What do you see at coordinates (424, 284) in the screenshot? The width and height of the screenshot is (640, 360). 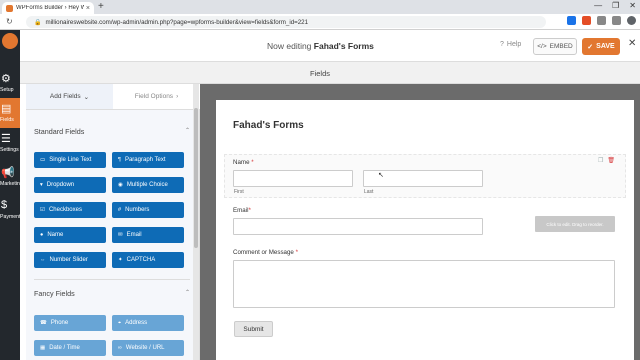 I see `message-textarea` at bounding box center [424, 284].